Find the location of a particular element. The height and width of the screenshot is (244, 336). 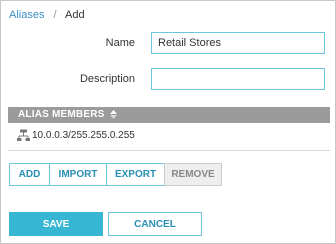

name-label: Name is located at coordinates (120, 43).